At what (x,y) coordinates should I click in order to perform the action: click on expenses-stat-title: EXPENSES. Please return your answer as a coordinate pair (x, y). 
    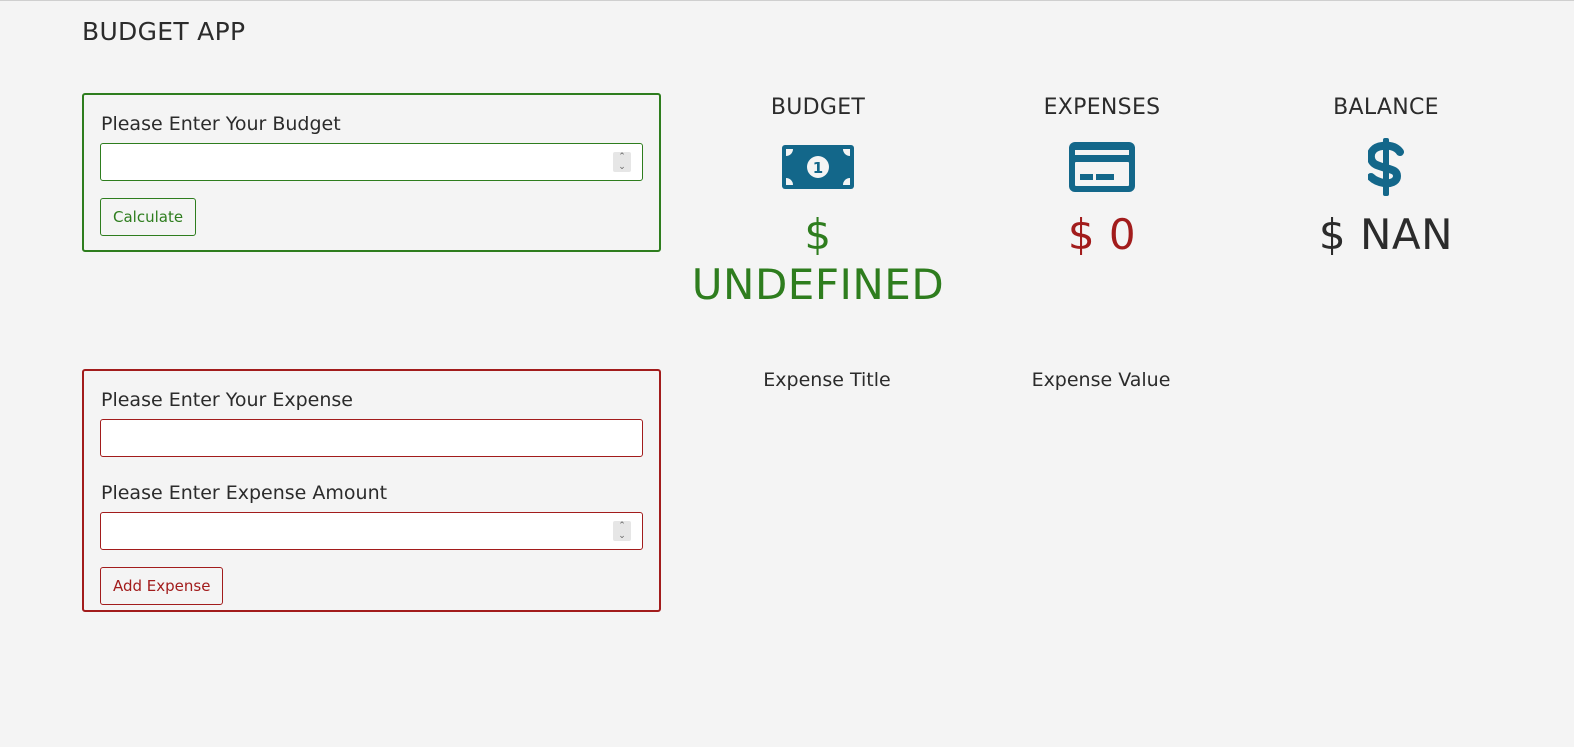
    Looking at the image, I should click on (1102, 107).